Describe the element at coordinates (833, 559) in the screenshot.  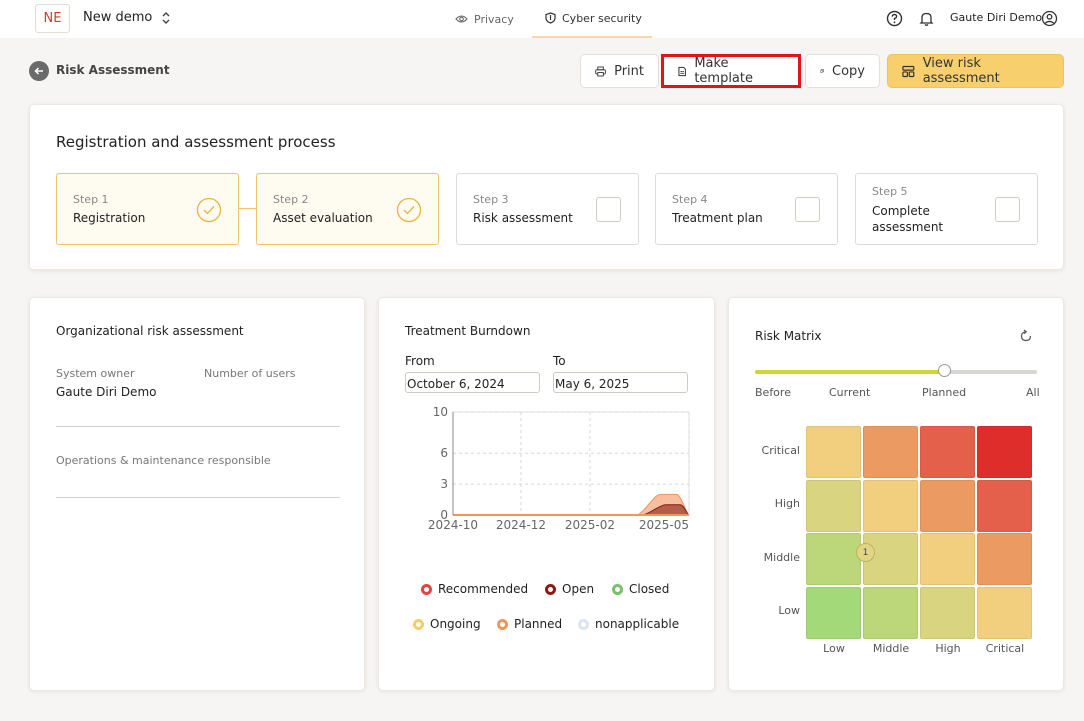
I see `matrix-cell-middle-low` at that location.